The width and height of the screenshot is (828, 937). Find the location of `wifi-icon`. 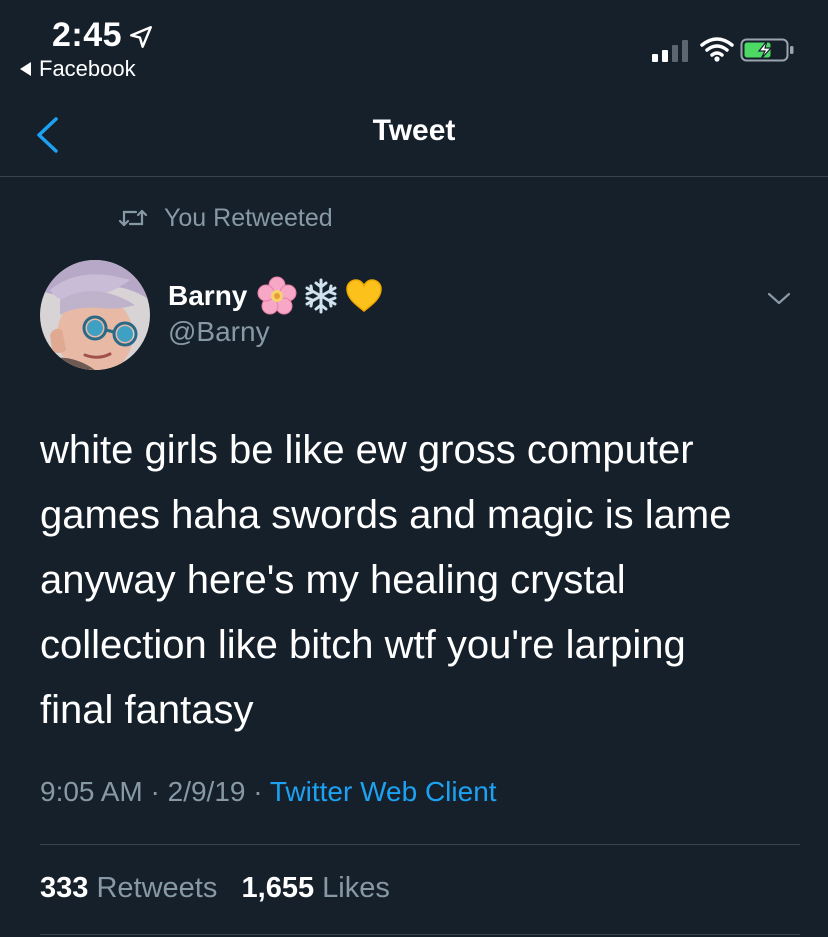

wifi-icon is located at coordinates (717, 49).